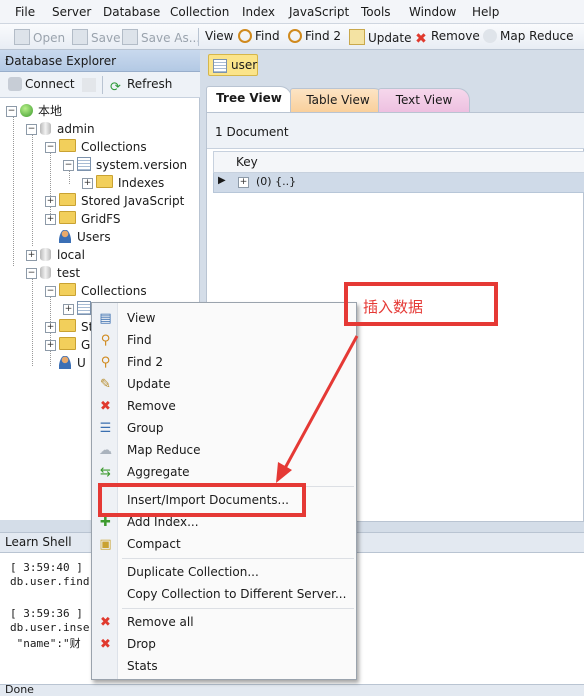 The width and height of the screenshot is (584, 696). What do you see at coordinates (317, 409) in the screenshot?
I see `annotation-arrow` at bounding box center [317, 409].